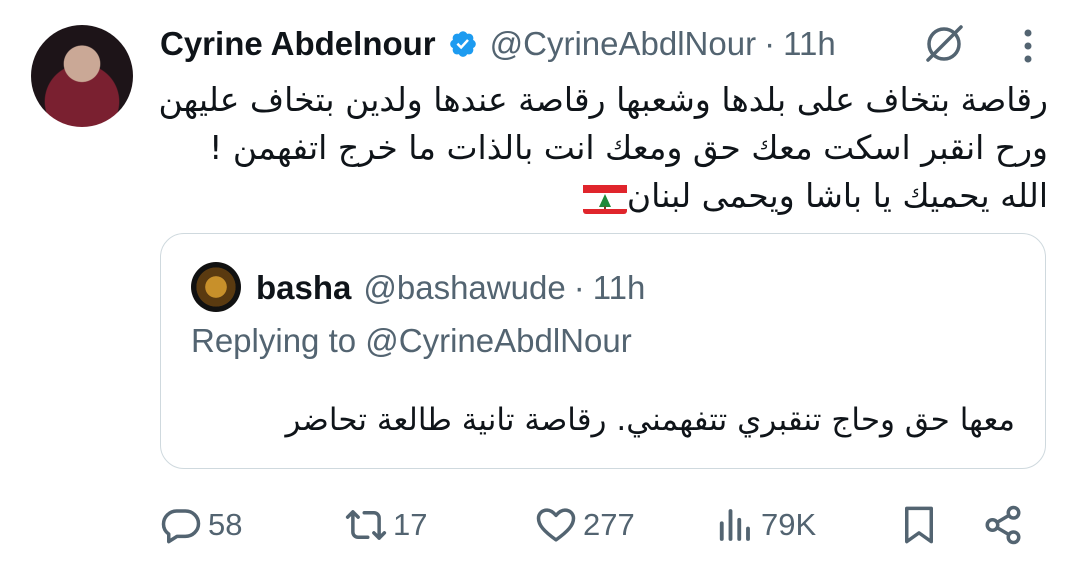  Describe the element at coordinates (1028, 46) in the screenshot. I see `more-options-icon` at that location.